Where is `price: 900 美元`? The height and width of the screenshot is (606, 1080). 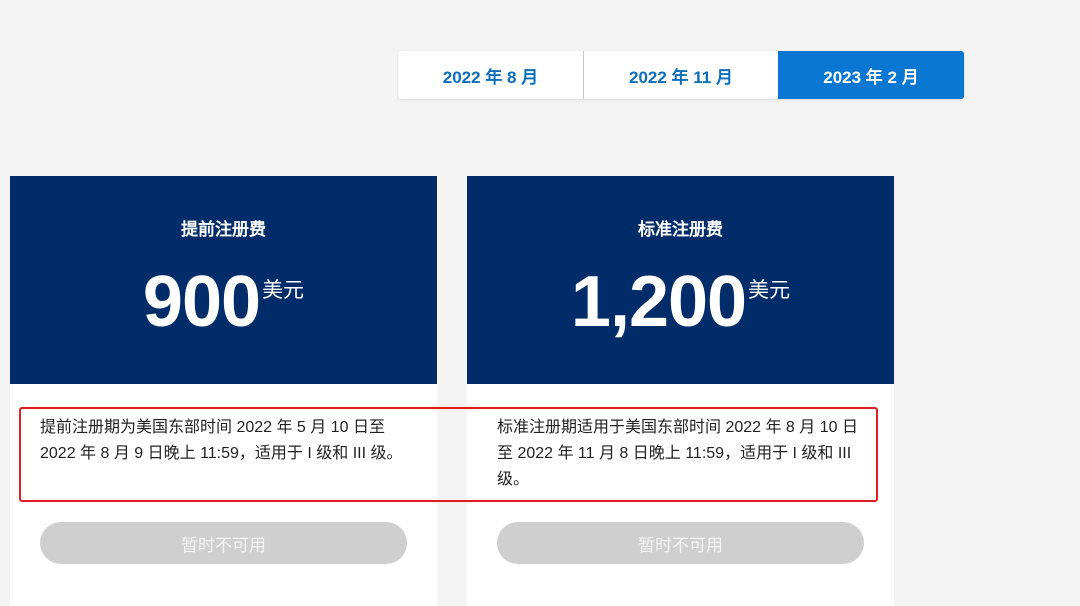
price: 900 美元 is located at coordinates (223, 302).